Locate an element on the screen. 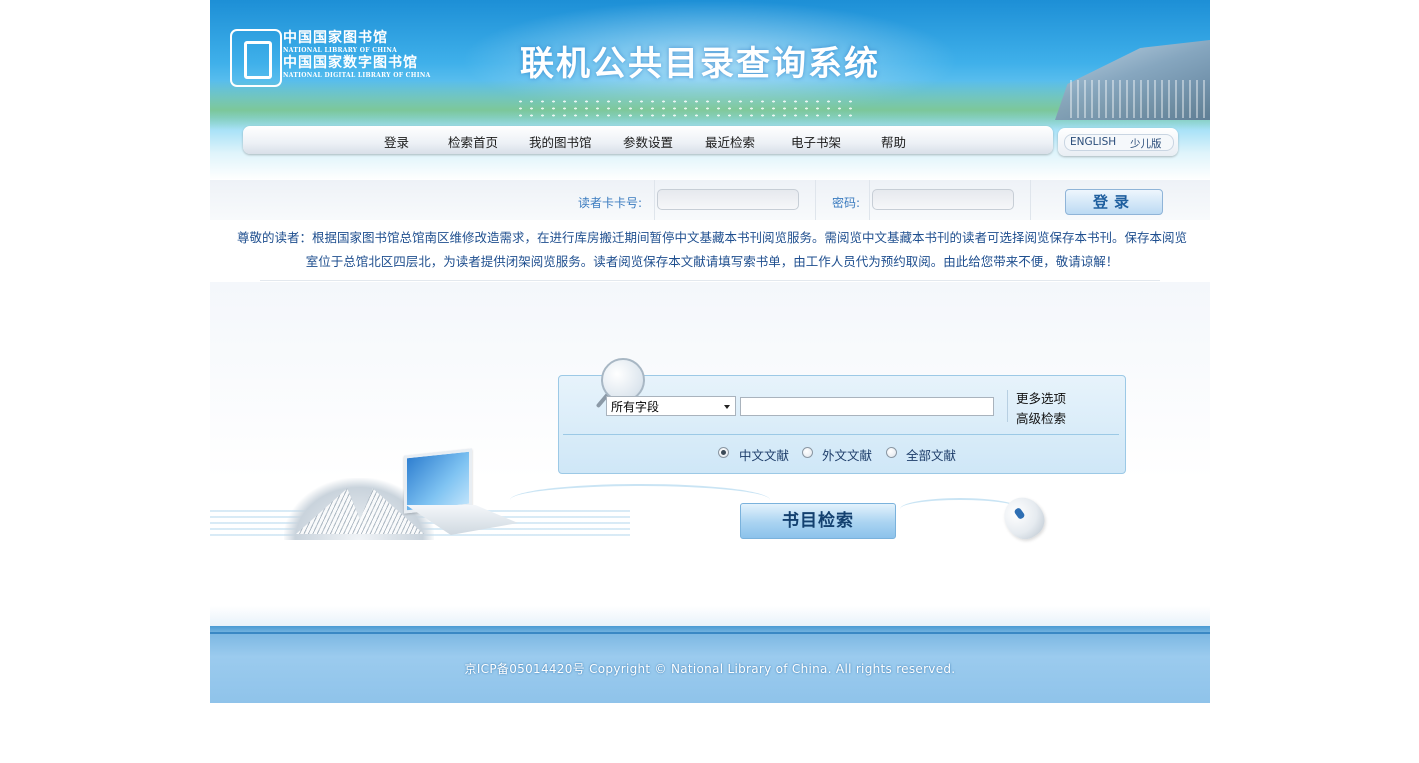  library-logo-icon is located at coordinates (256, 58).